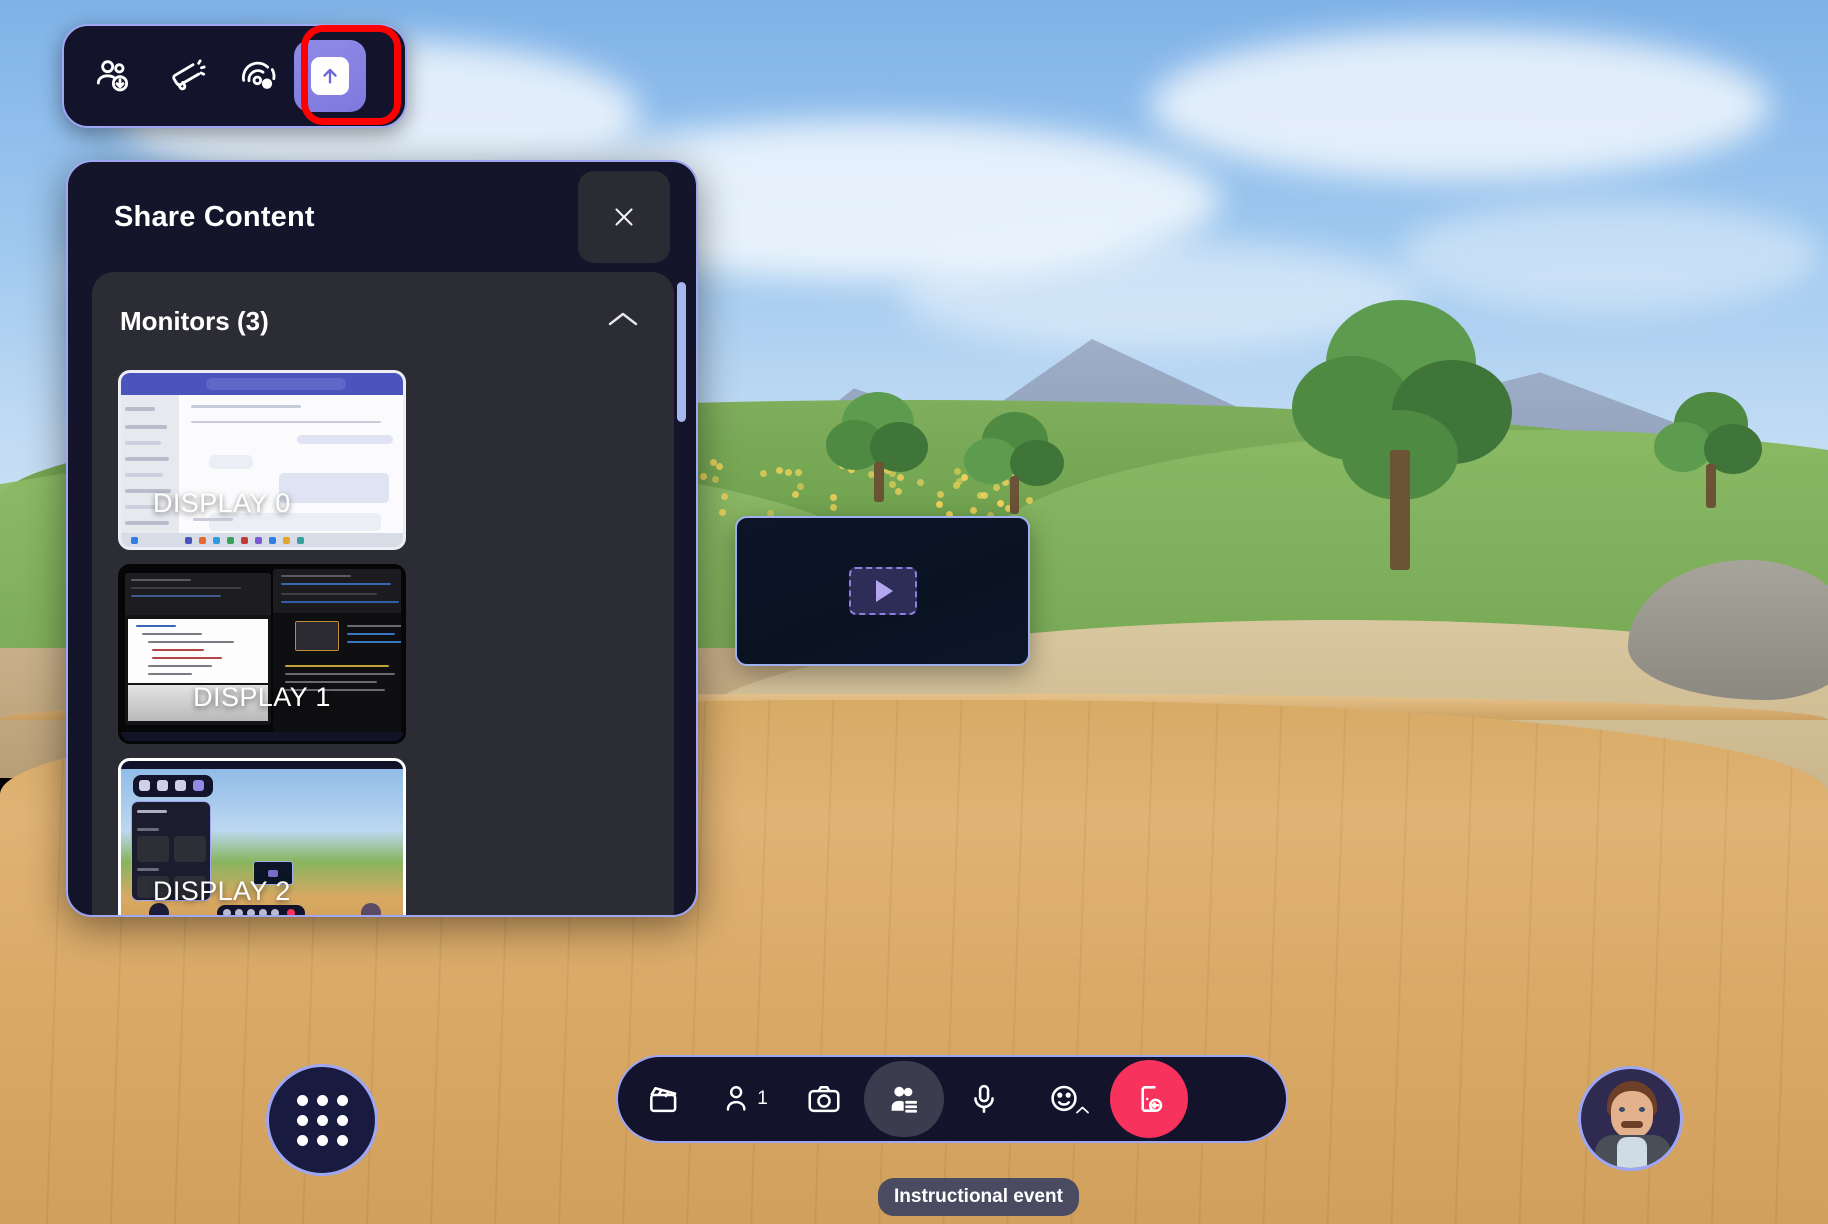 This screenshot has width=1828, height=1224. Describe the element at coordinates (624, 217) in the screenshot. I see `close-icon` at that location.